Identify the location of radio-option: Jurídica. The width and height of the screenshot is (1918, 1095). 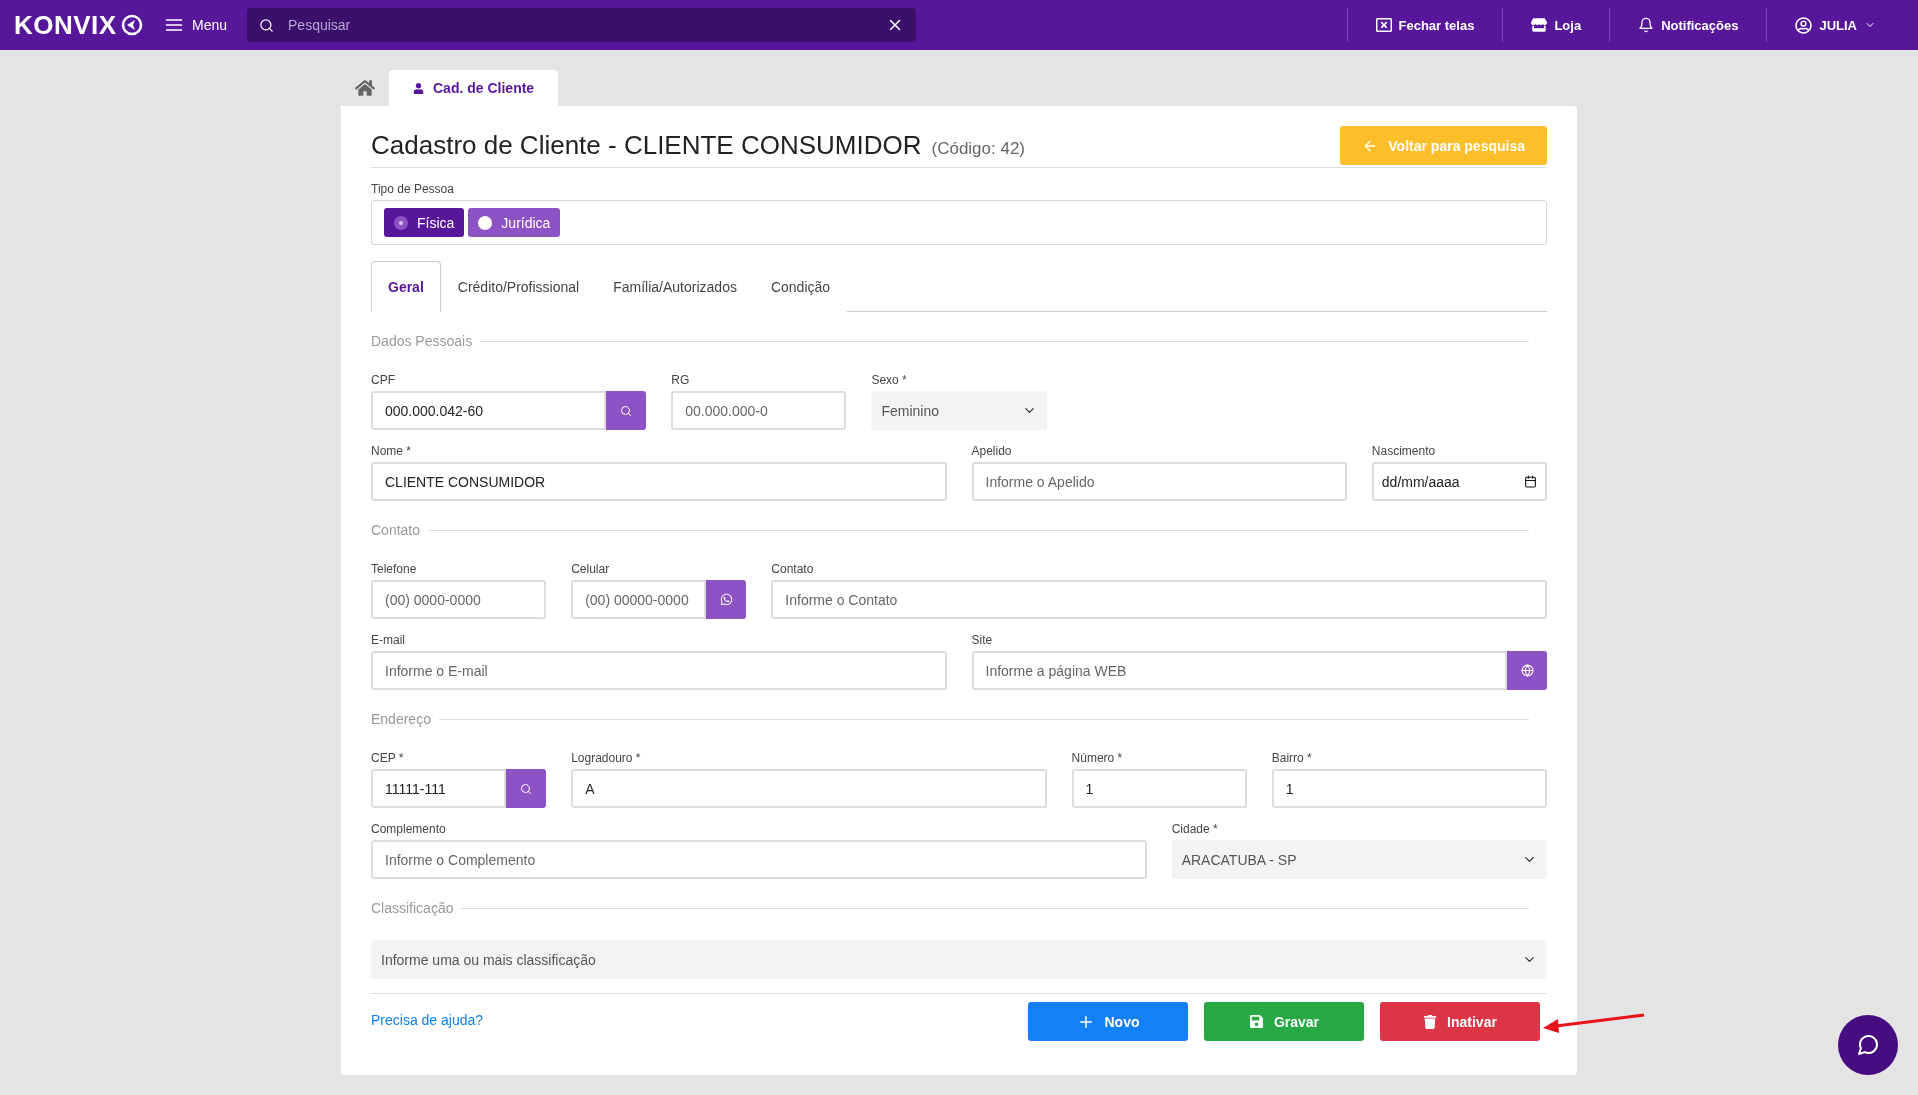
(514, 222).